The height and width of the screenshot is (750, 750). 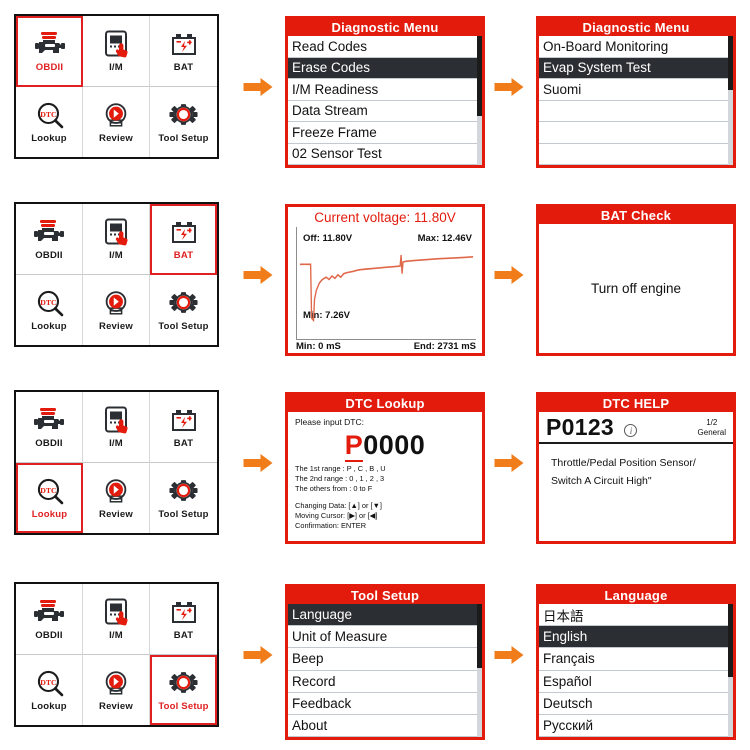 What do you see at coordinates (386, 288) in the screenshot?
I see `waveform-svg` at bounding box center [386, 288].